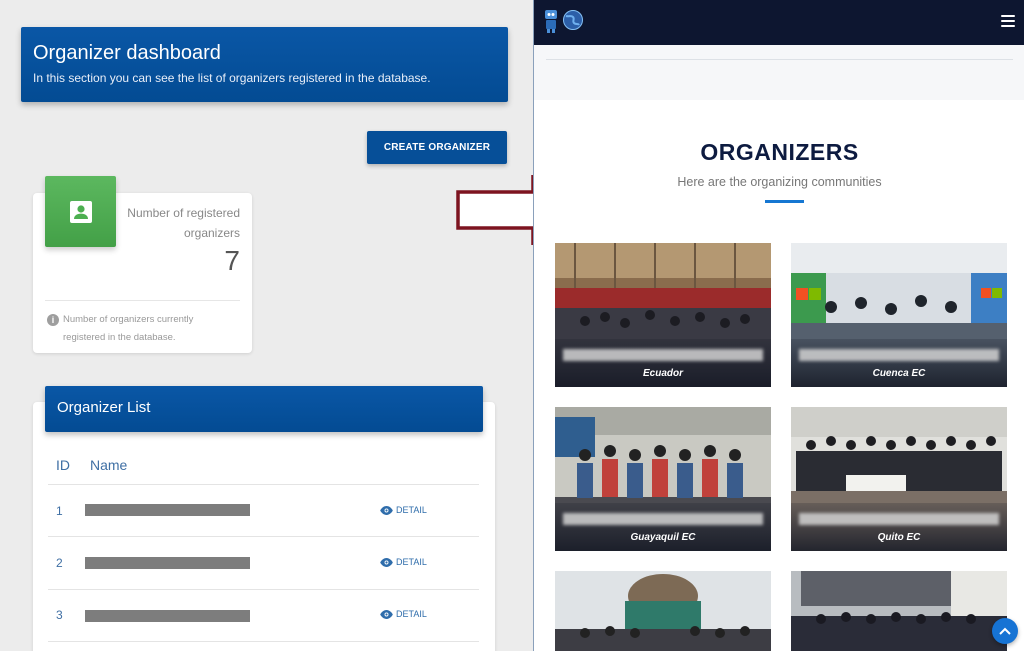 Image resolution: width=1024 pixels, height=651 pixels. What do you see at coordinates (899, 315) in the screenshot?
I see `organizer-tile: Cuenca EC` at bounding box center [899, 315].